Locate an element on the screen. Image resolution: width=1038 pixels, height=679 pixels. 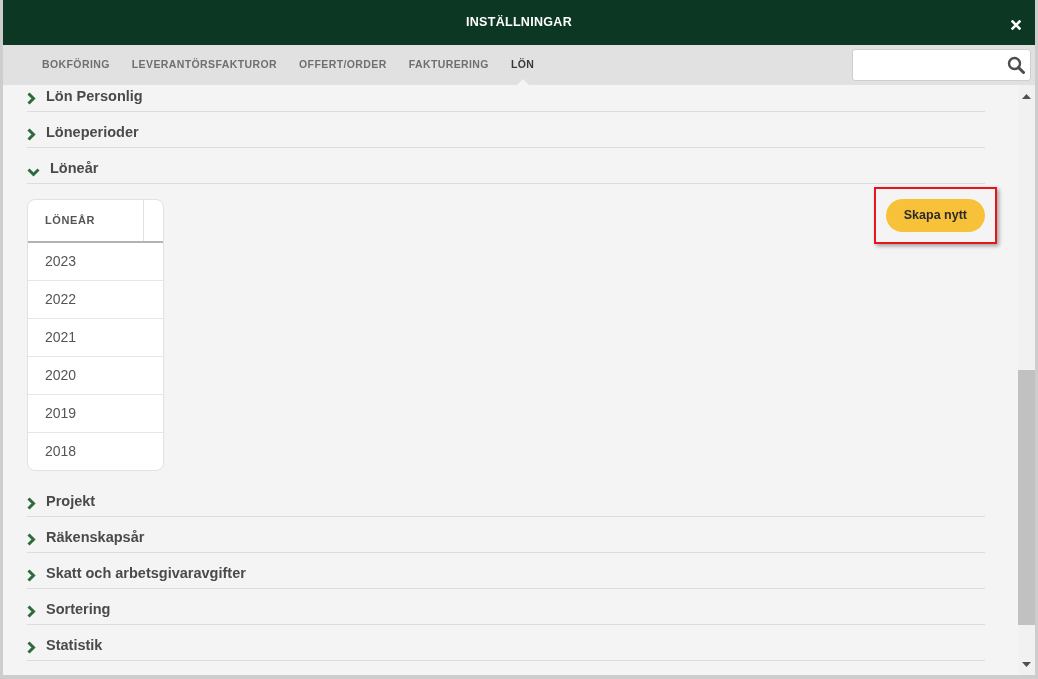
section-header: Projekt is located at coordinates (506, 499).